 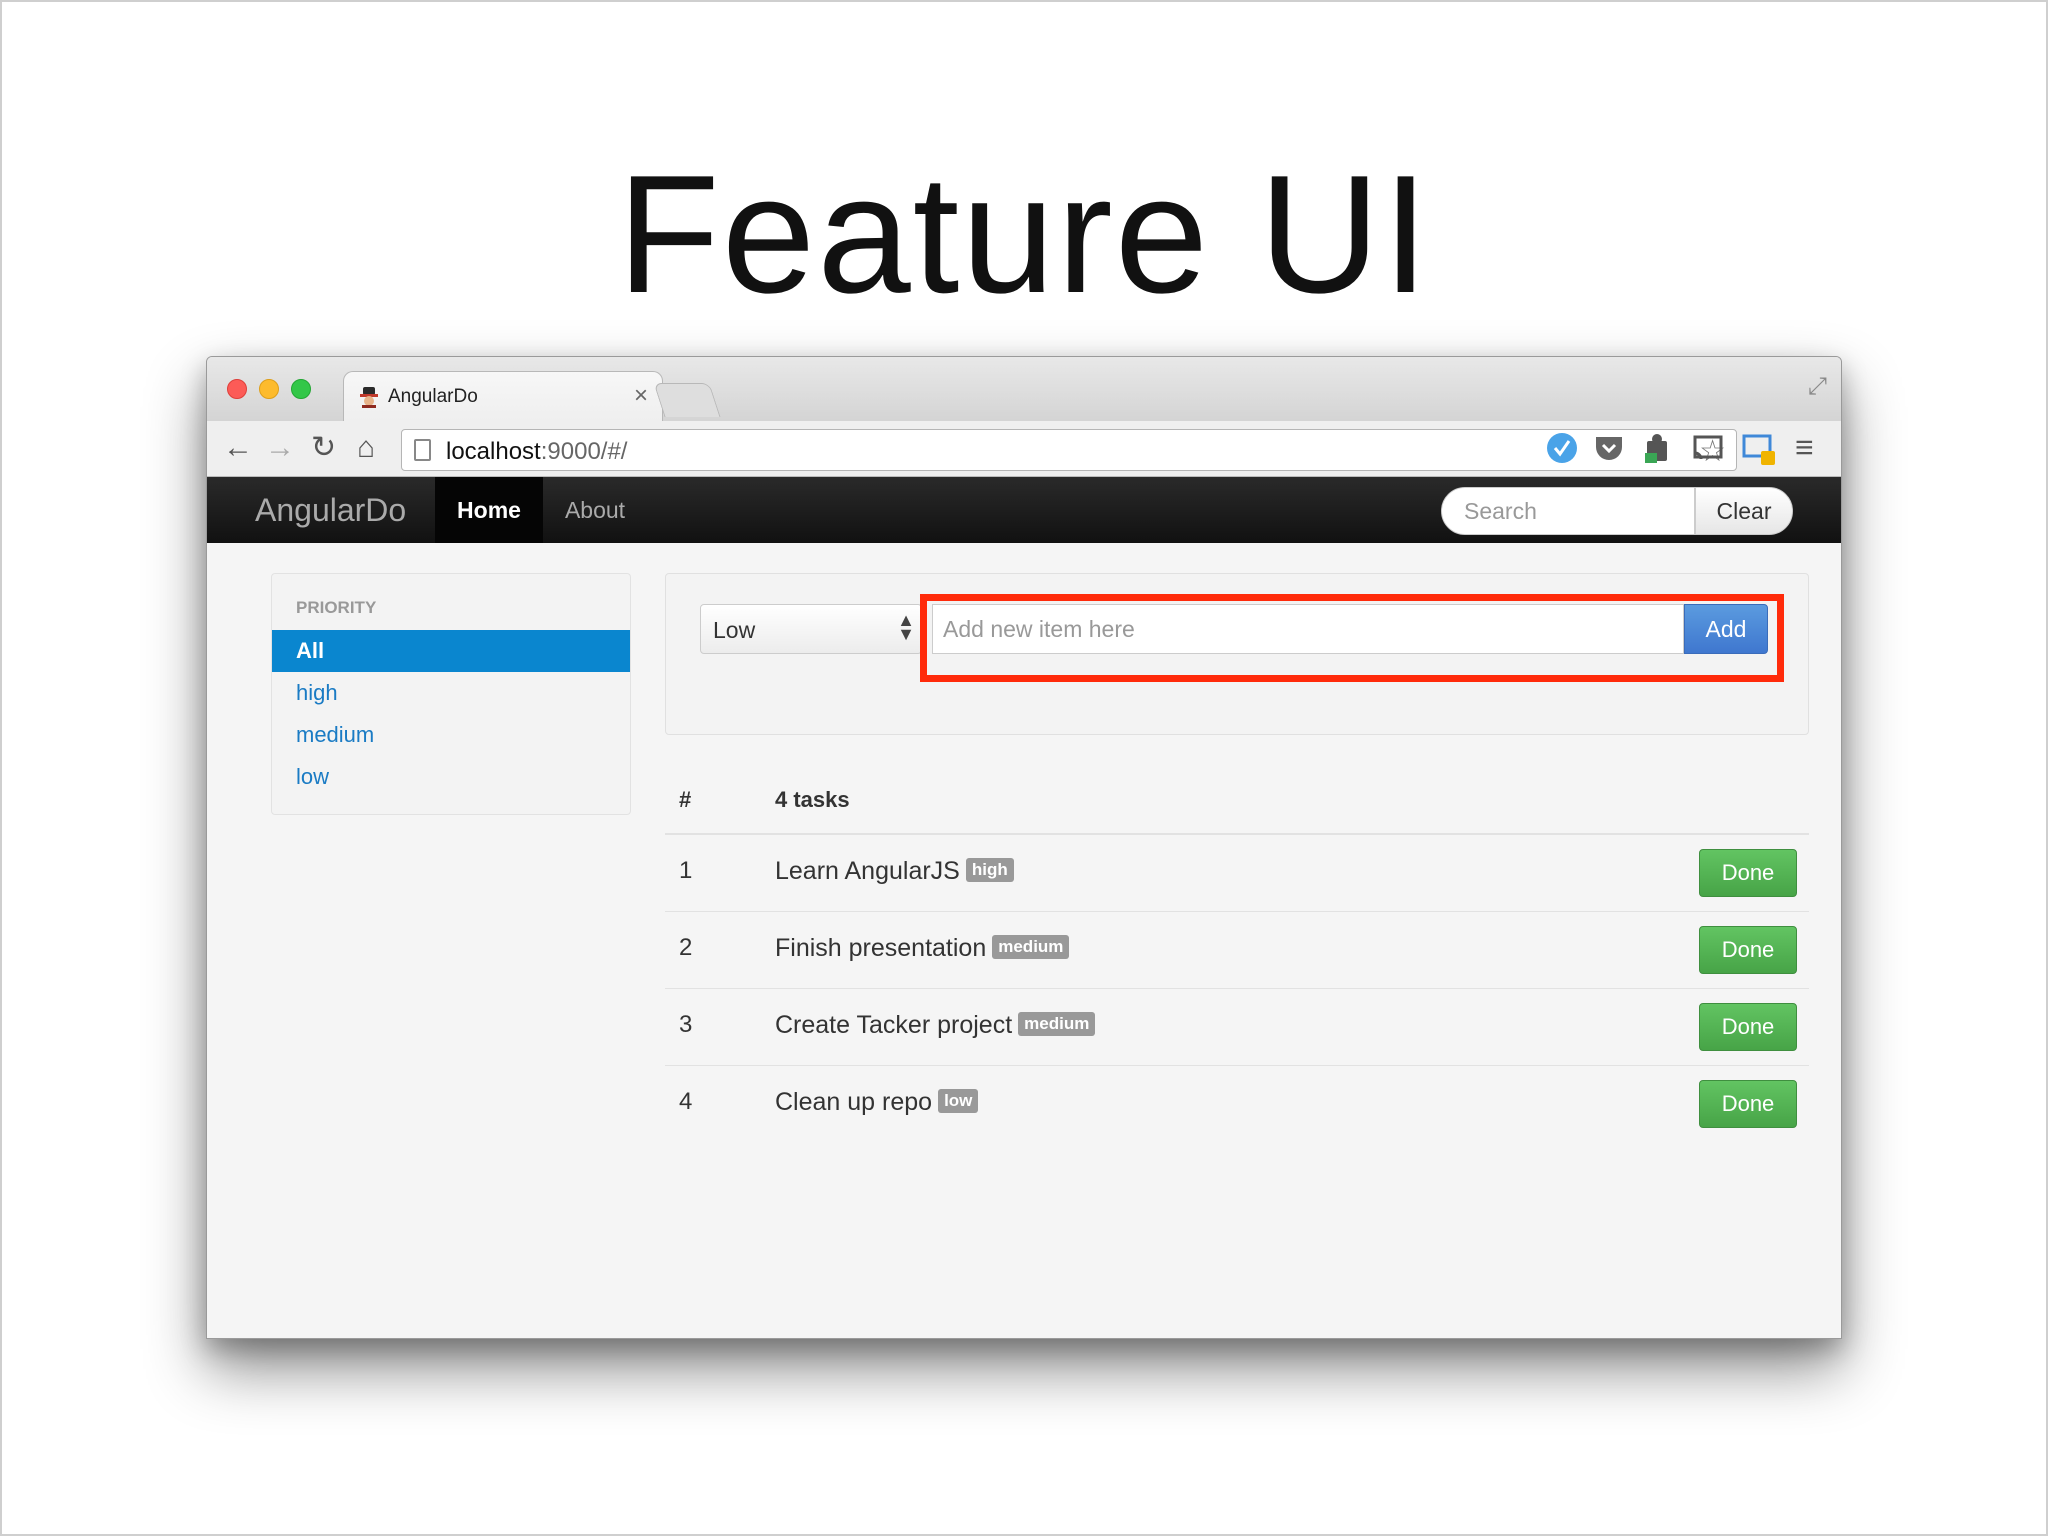 I want to click on column-header-task-count: 4 tasks, so click(x=812, y=799).